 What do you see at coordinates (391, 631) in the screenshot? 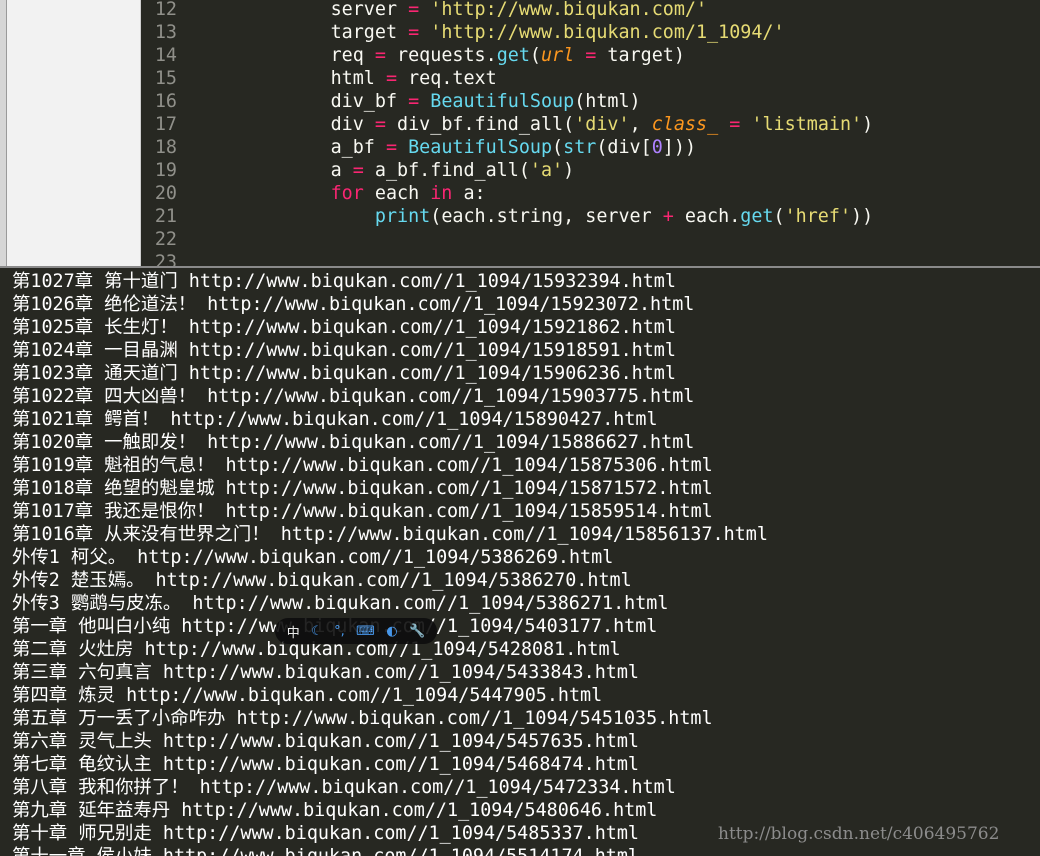
I see `punctuation-icon: ◐` at bounding box center [391, 631].